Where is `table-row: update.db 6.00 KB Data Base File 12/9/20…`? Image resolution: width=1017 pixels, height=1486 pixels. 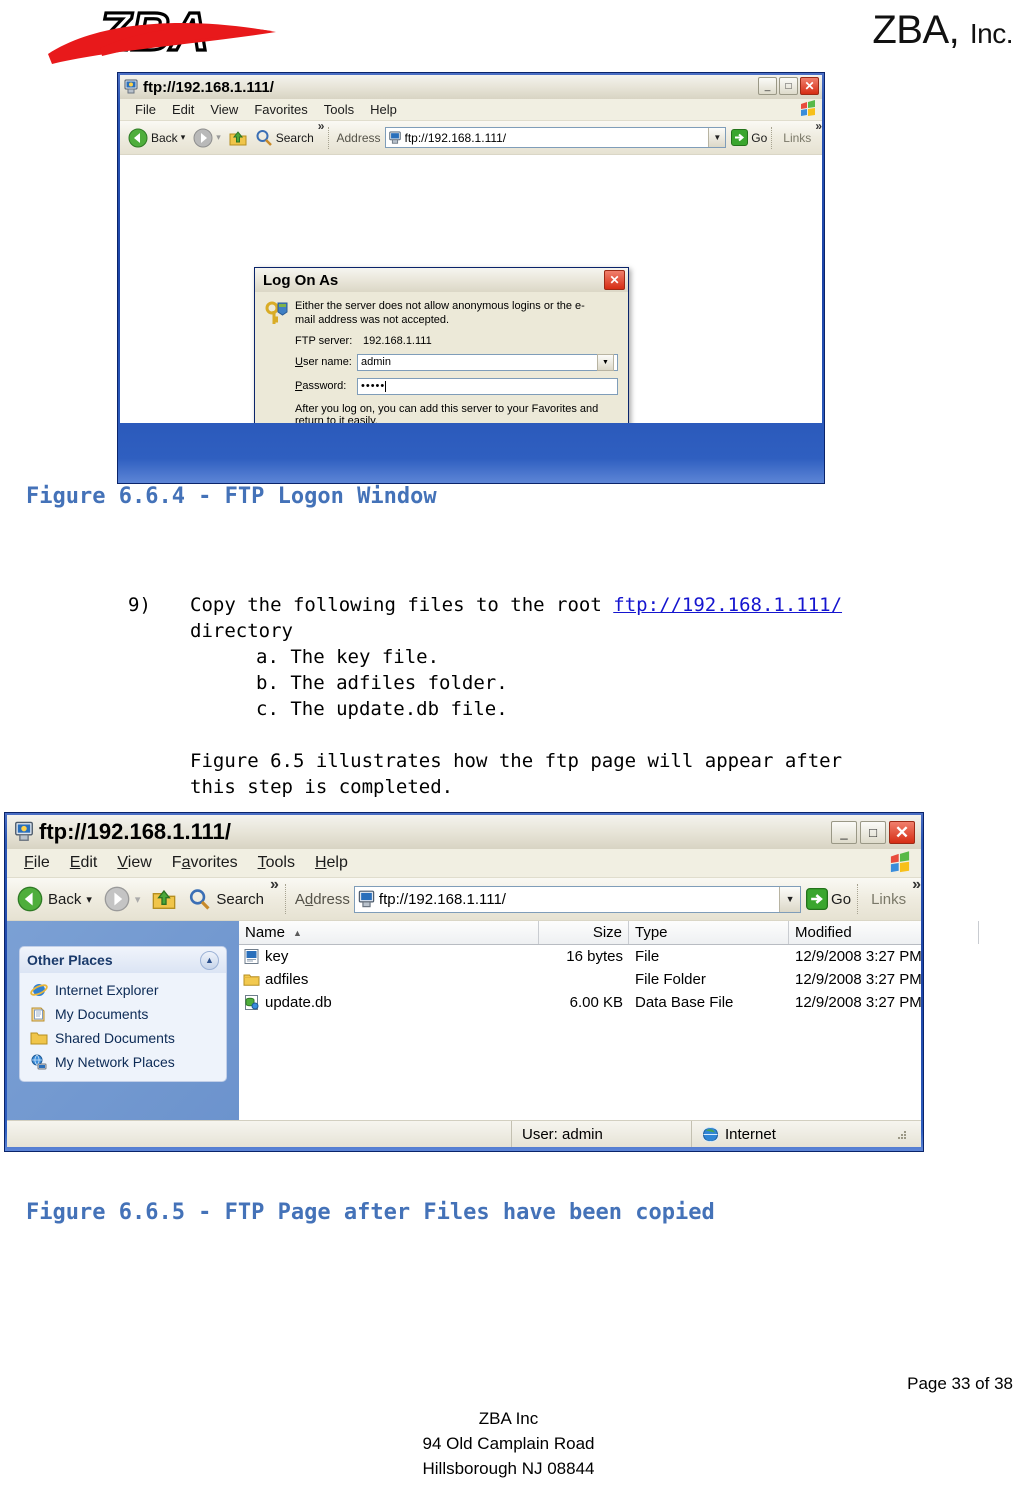 table-row: update.db 6.00 KB Data Base File 12/9/20… is located at coordinates (580, 1002).